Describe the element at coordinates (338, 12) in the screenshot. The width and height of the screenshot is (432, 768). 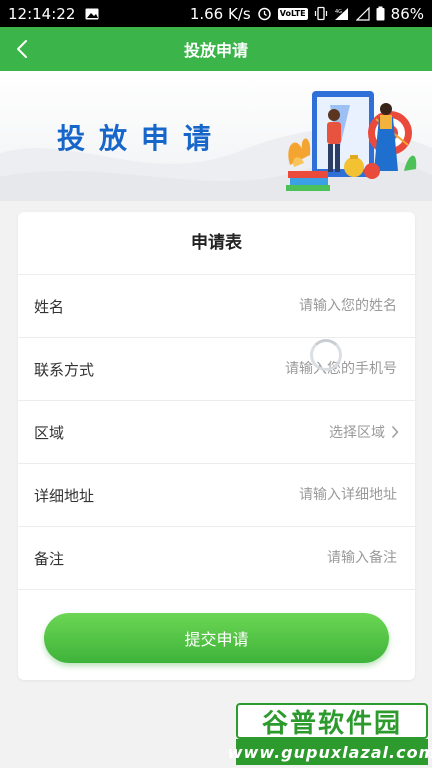
I see `svg-text: 4G` at that location.